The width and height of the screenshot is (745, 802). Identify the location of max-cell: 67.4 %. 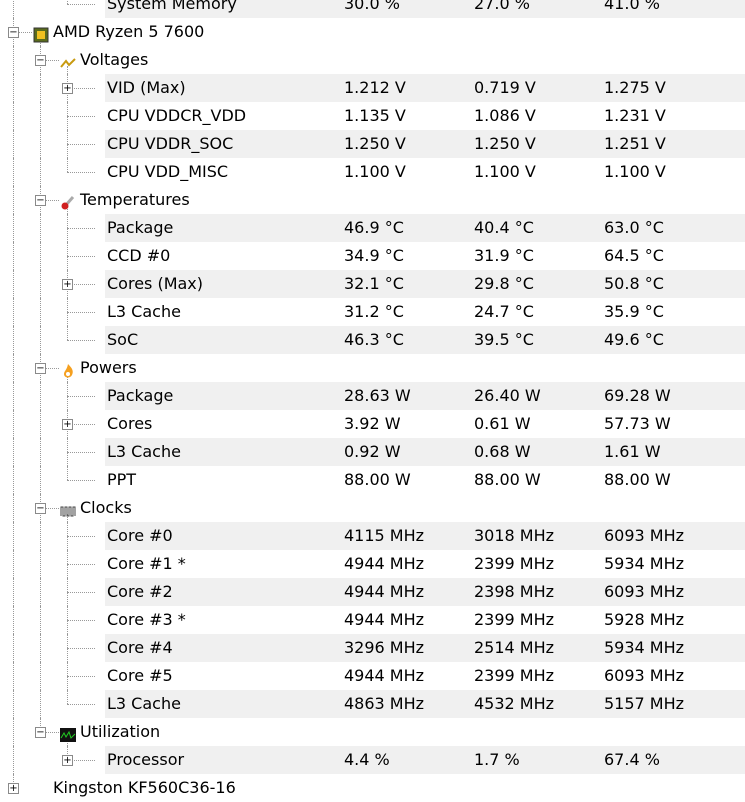
(632, 759).